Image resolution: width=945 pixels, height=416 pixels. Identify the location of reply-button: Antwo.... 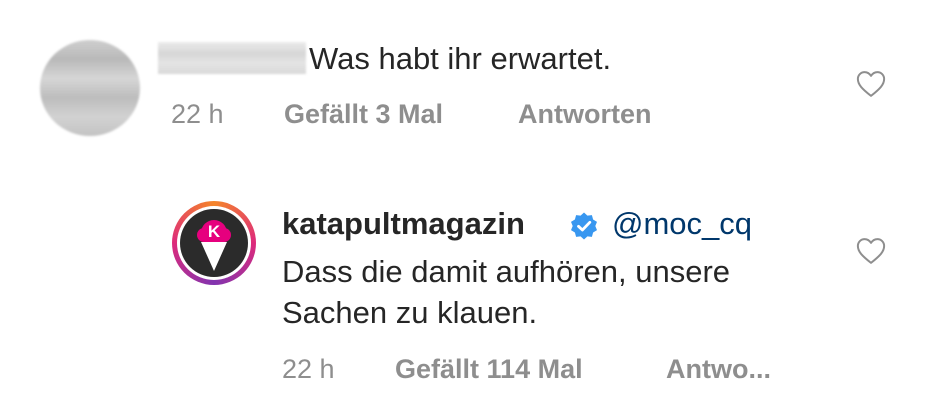
(718, 369).